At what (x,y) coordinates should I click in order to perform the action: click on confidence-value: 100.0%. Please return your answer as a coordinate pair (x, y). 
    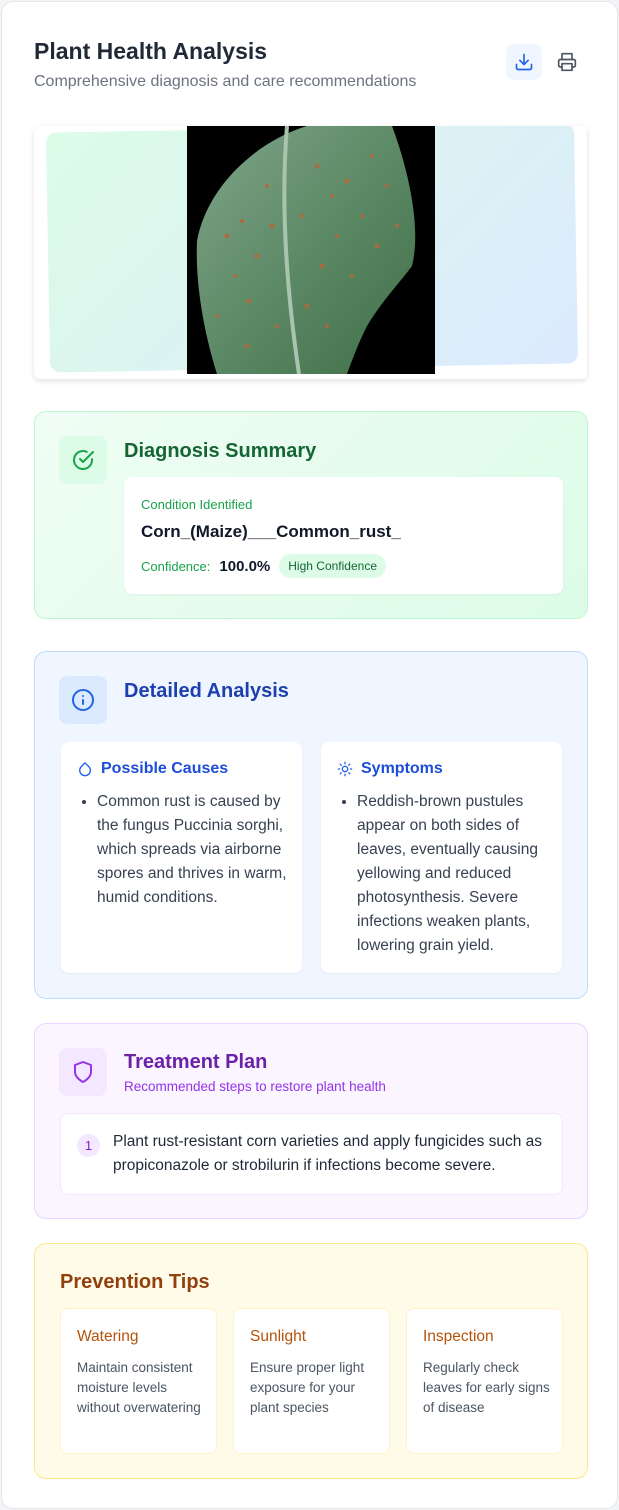
    Looking at the image, I should click on (245, 566).